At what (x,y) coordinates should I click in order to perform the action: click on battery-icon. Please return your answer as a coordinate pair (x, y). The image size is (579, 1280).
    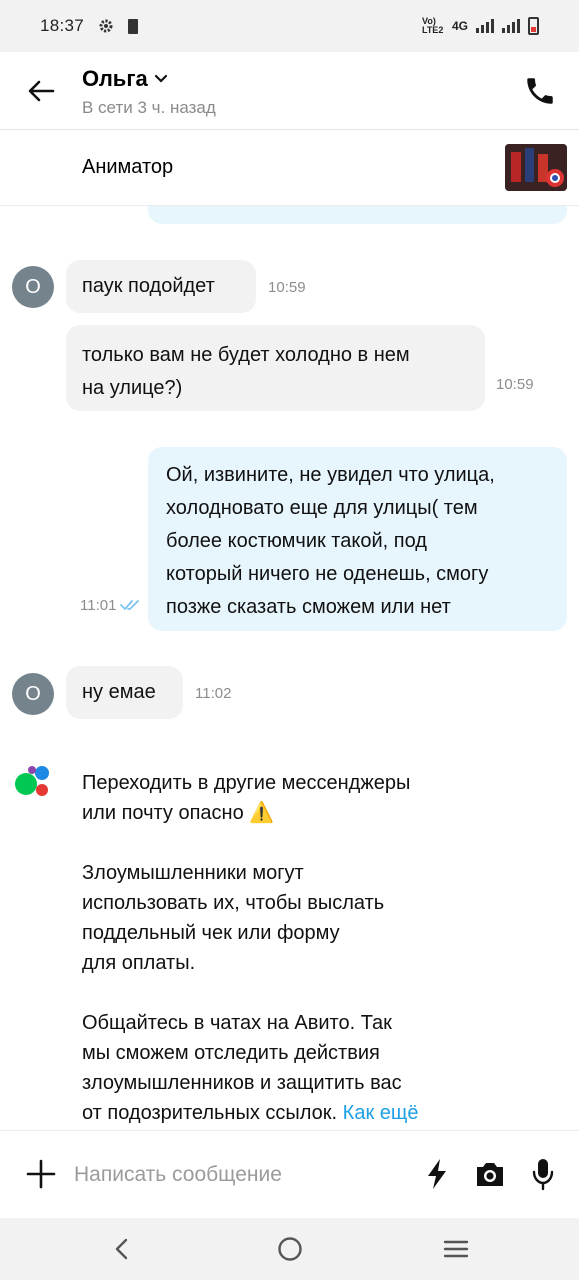
    Looking at the image, I should click on (533, 26).